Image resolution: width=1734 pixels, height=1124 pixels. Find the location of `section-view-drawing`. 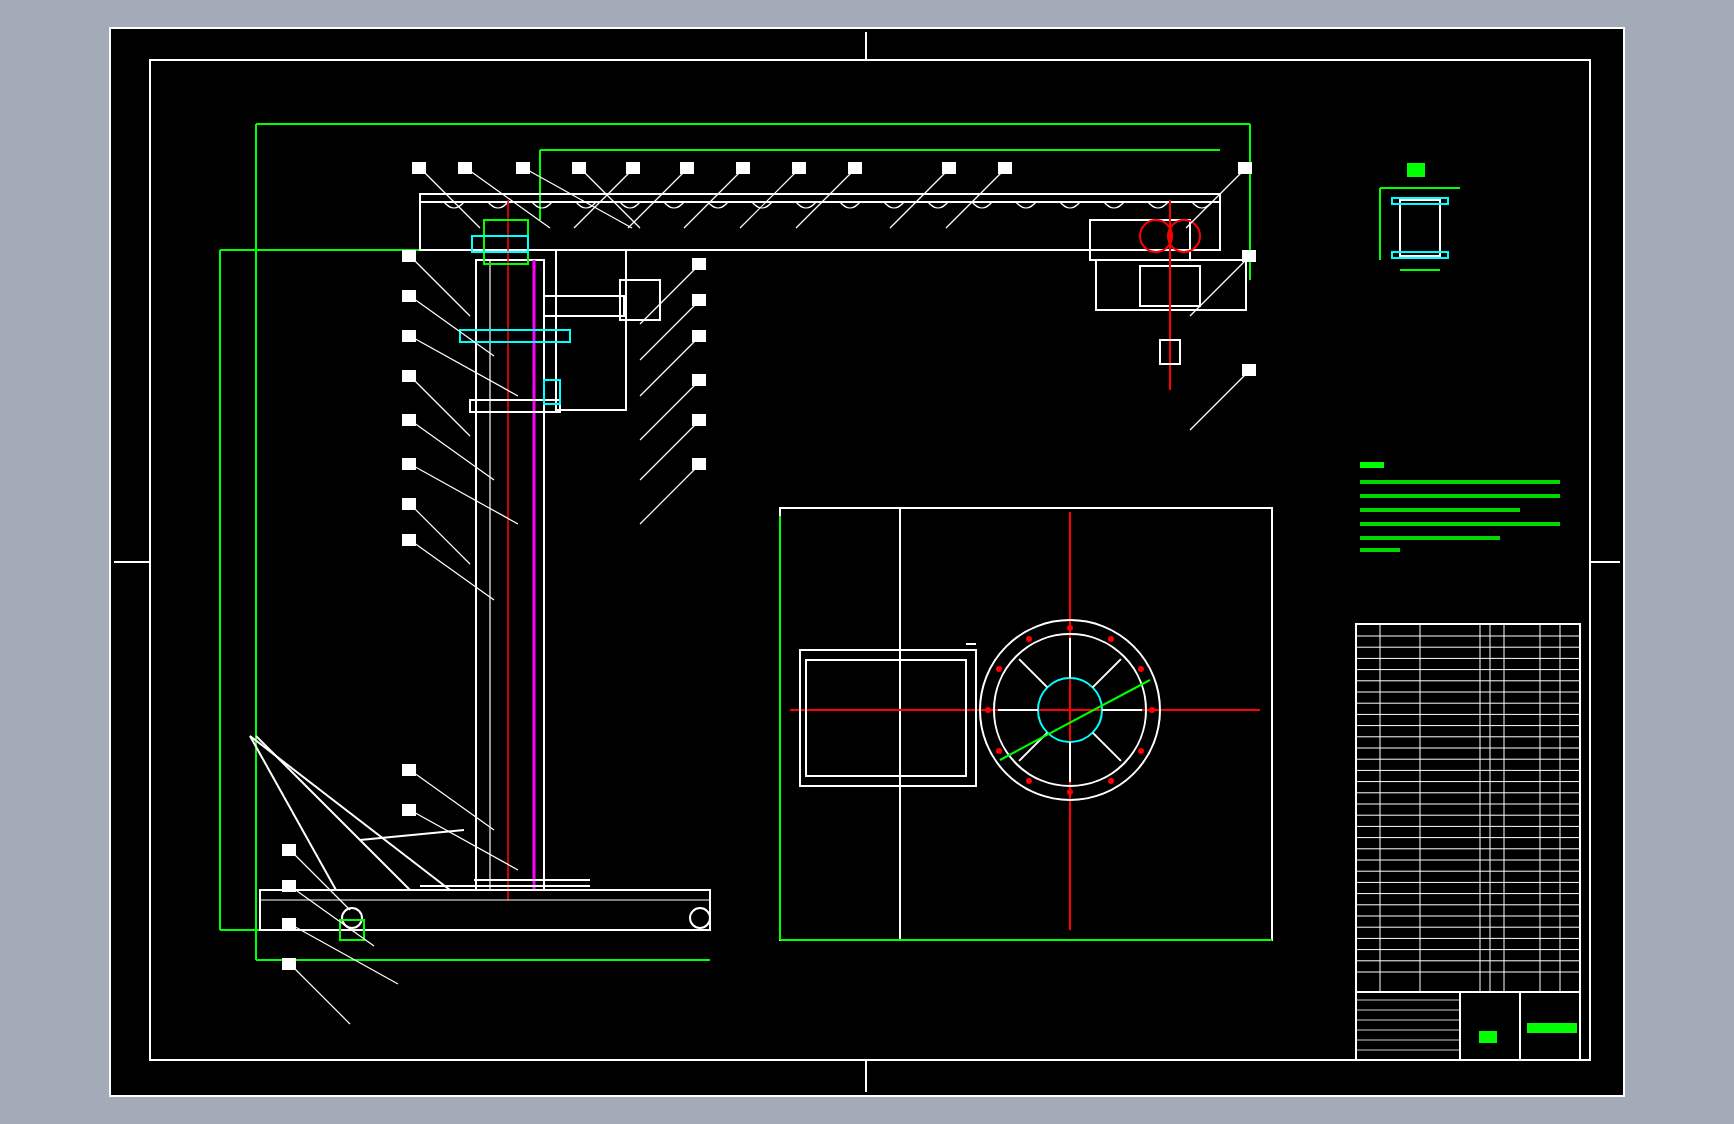

section-view-drawing is located at coordinates (1420, 217).